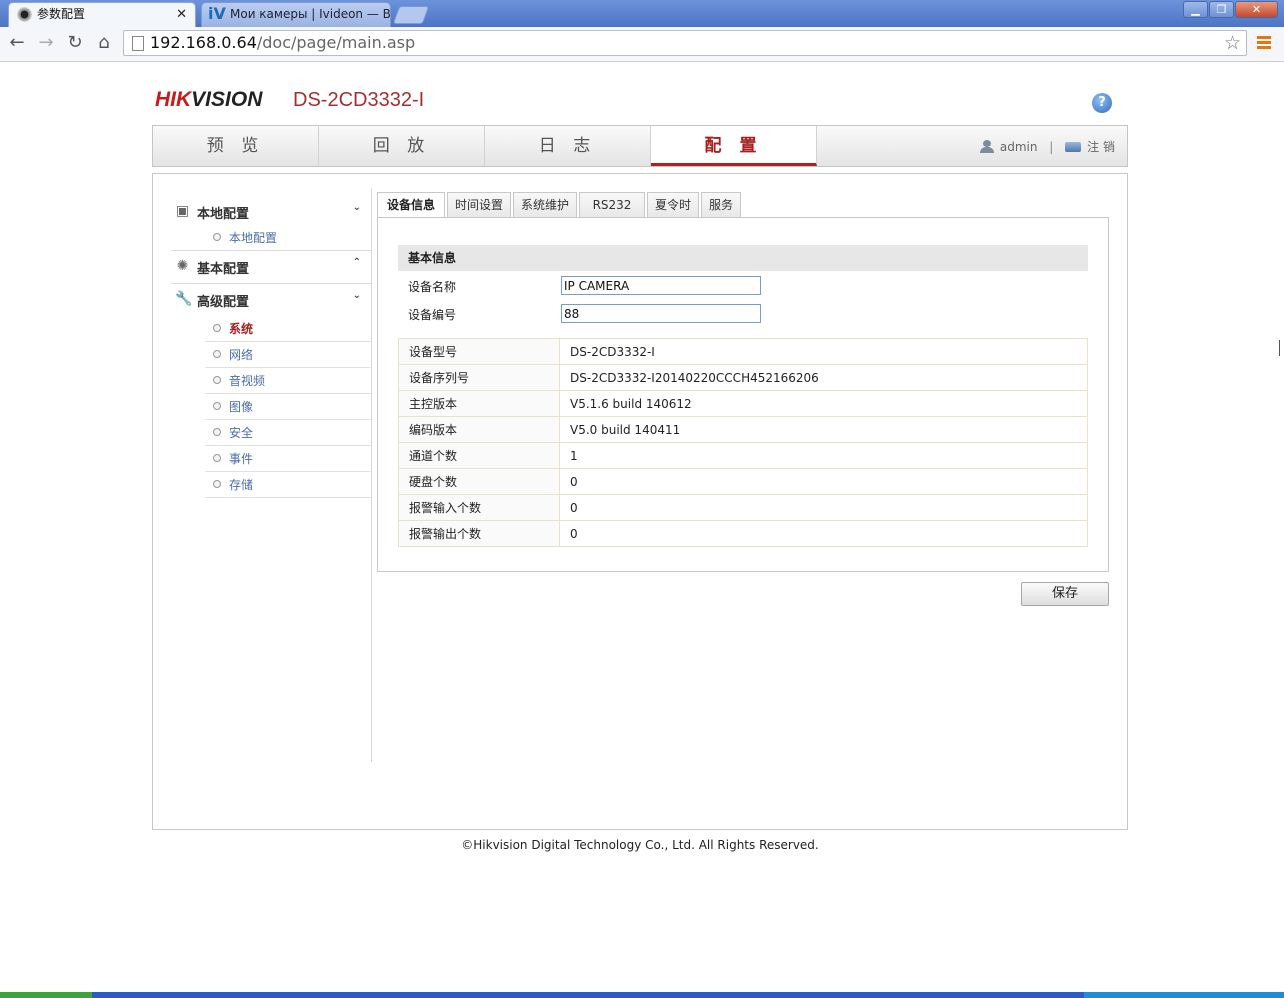 This screenshot has height=998, width=1284. Describe the element at coordinates (102, 14) in the screenshot. I see `browser-tab-active: 参数配置 ✕` at that location.